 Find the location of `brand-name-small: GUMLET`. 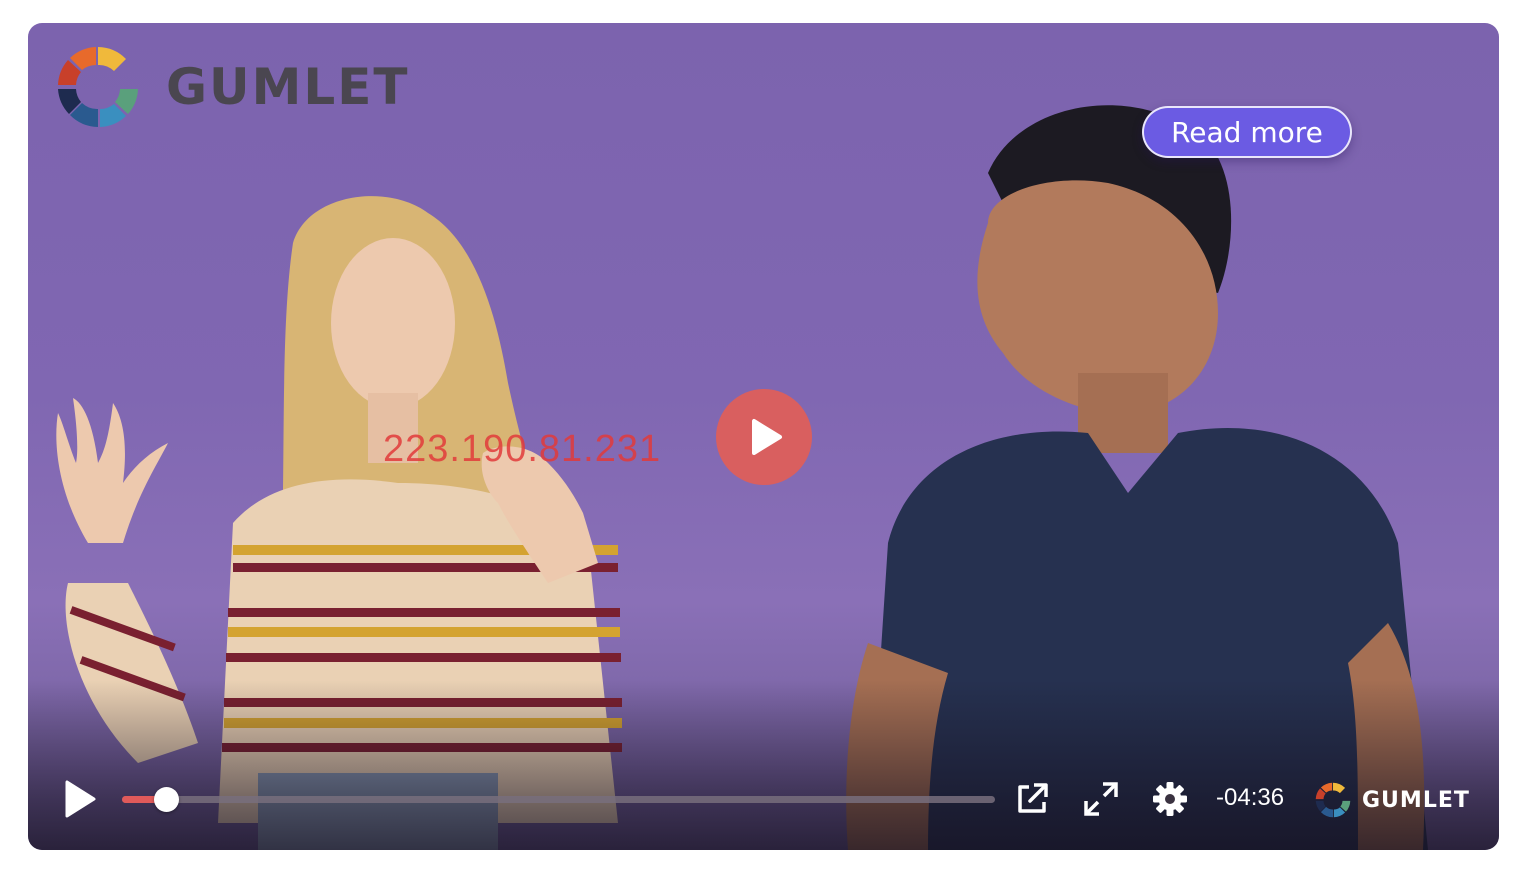

brand-name-small: GUMLET is located at coordinates (1416, 800).